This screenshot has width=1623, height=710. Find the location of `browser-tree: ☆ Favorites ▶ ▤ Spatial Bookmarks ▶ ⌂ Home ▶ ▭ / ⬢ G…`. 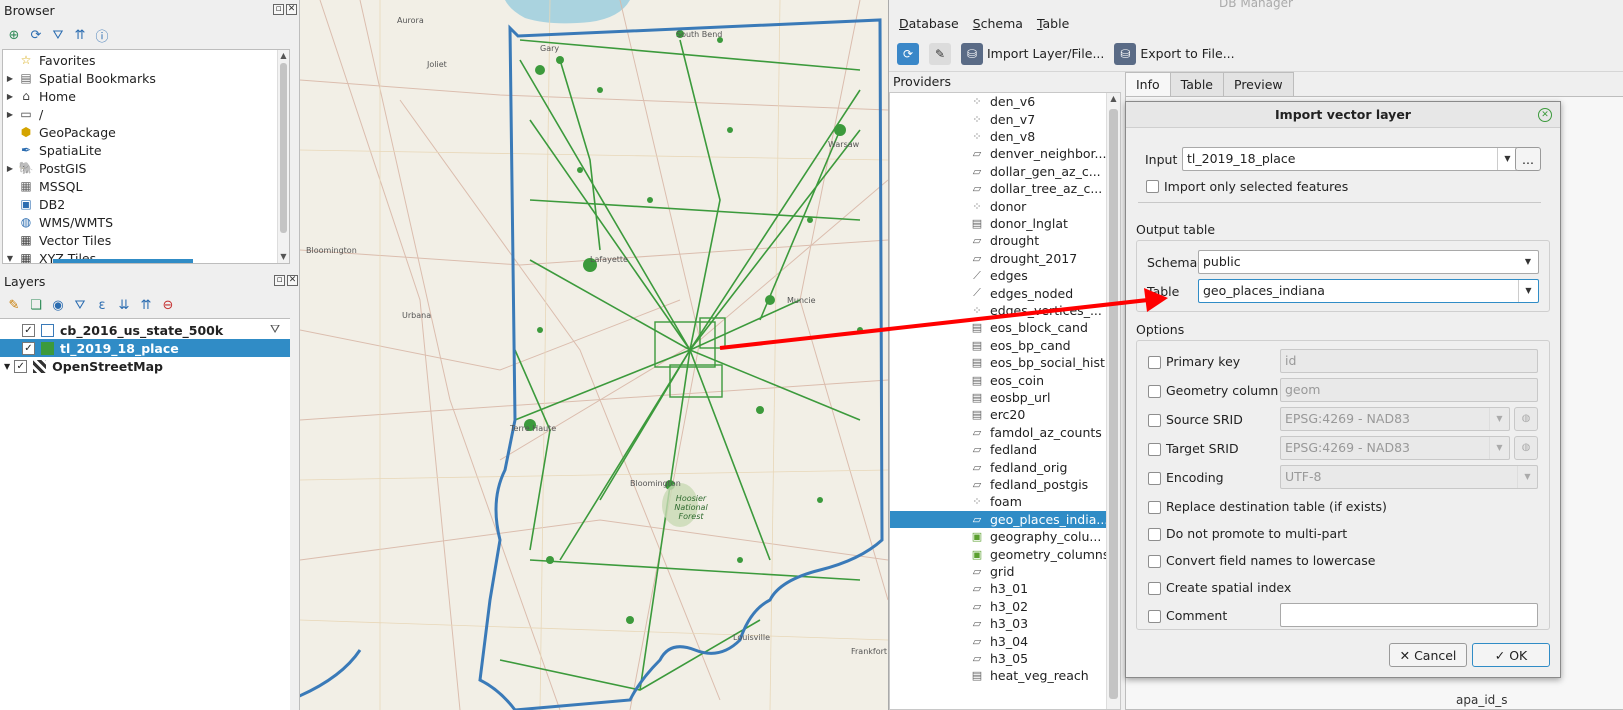

browser-tree: ☆ Favorites ▶ ▤ Spatial Bookmarks ▶ ⌂ Home ▶ ▭ / ⬢ G… is located at coordinates (146, 156).